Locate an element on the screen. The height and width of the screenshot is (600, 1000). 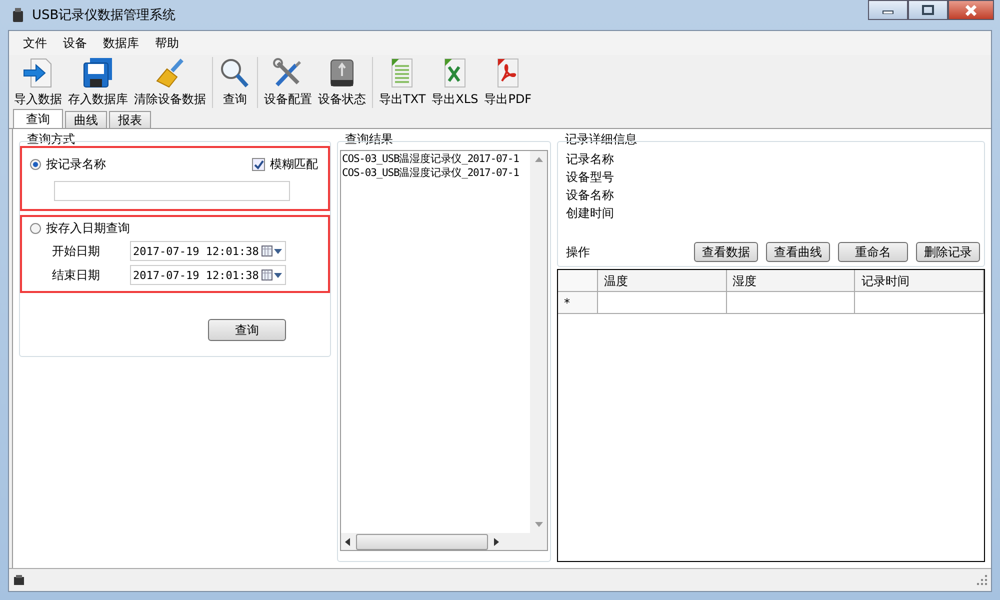
scroll-right-icon is located at coordinates (496, 542).